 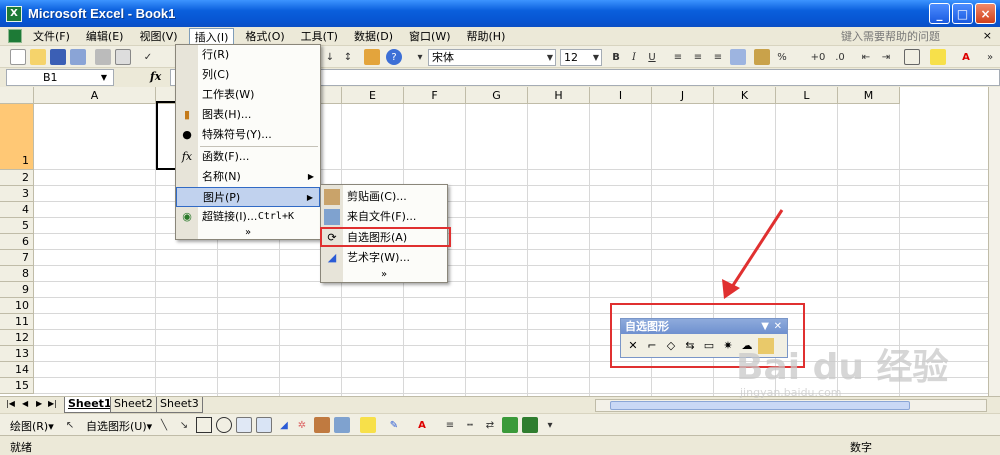 What do you see at coordinates (818, 57) in the screenshot?
I see `increase-decimal-icon: +0` at bounding box center [818, 57].